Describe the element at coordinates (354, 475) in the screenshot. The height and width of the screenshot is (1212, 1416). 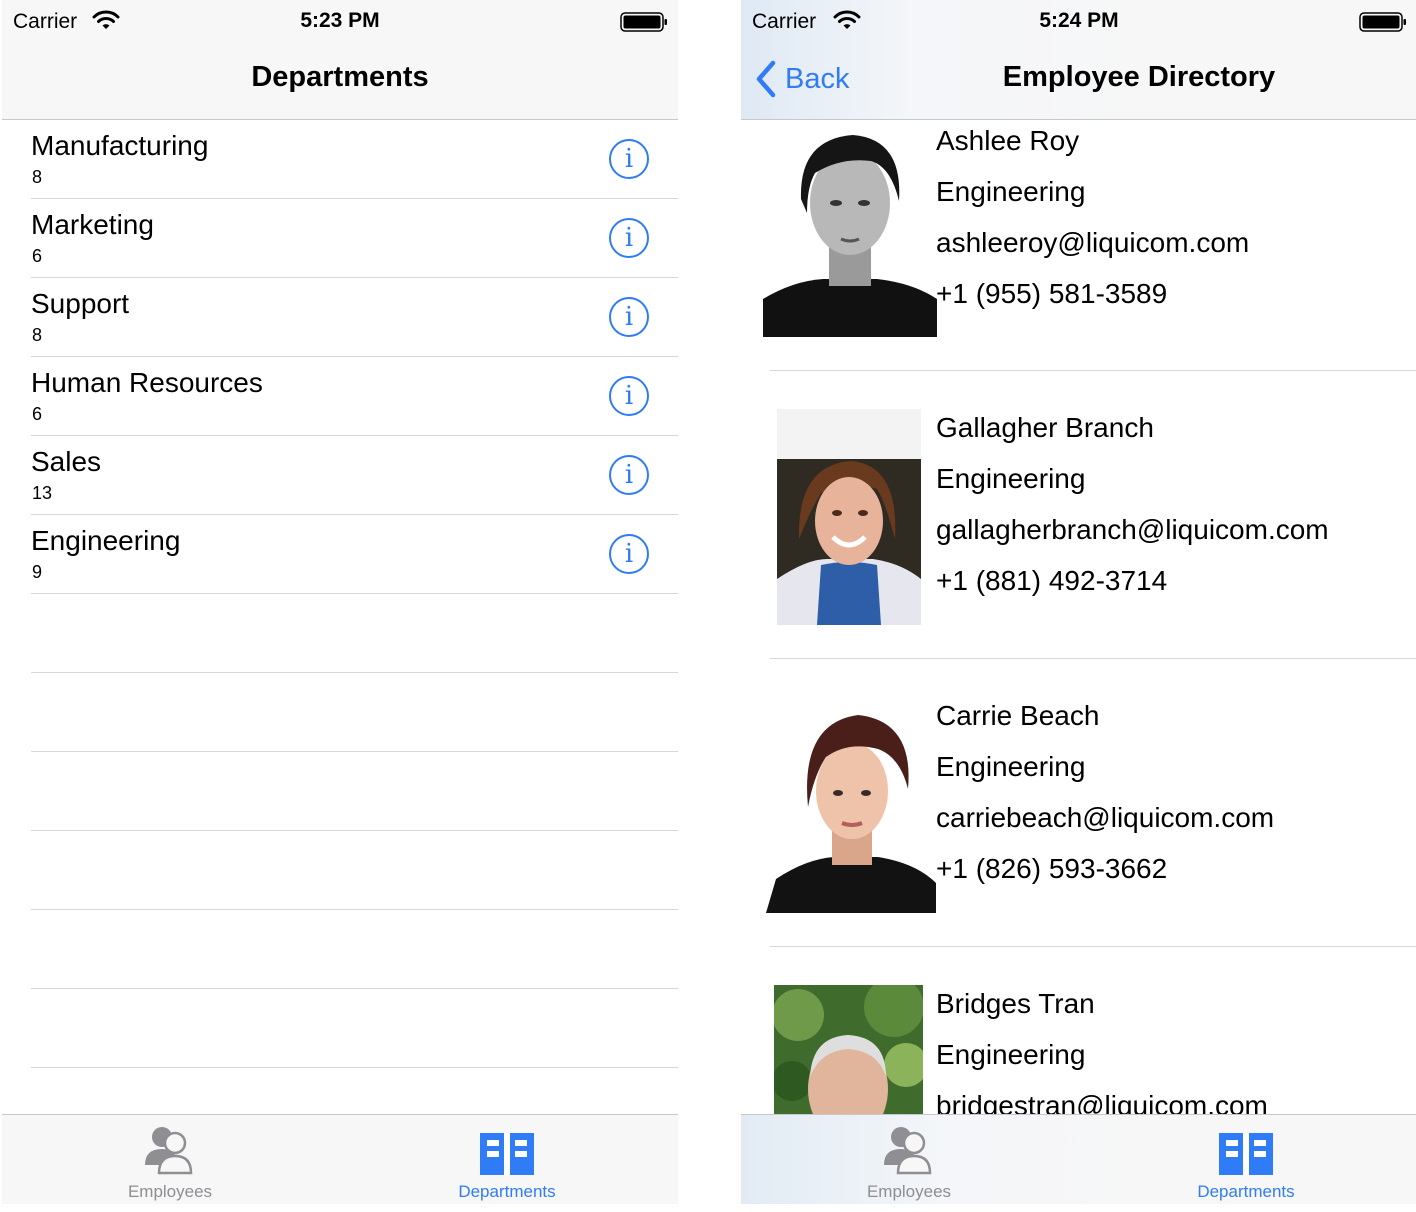
I see `department-row: Sales 13 i` at that location.